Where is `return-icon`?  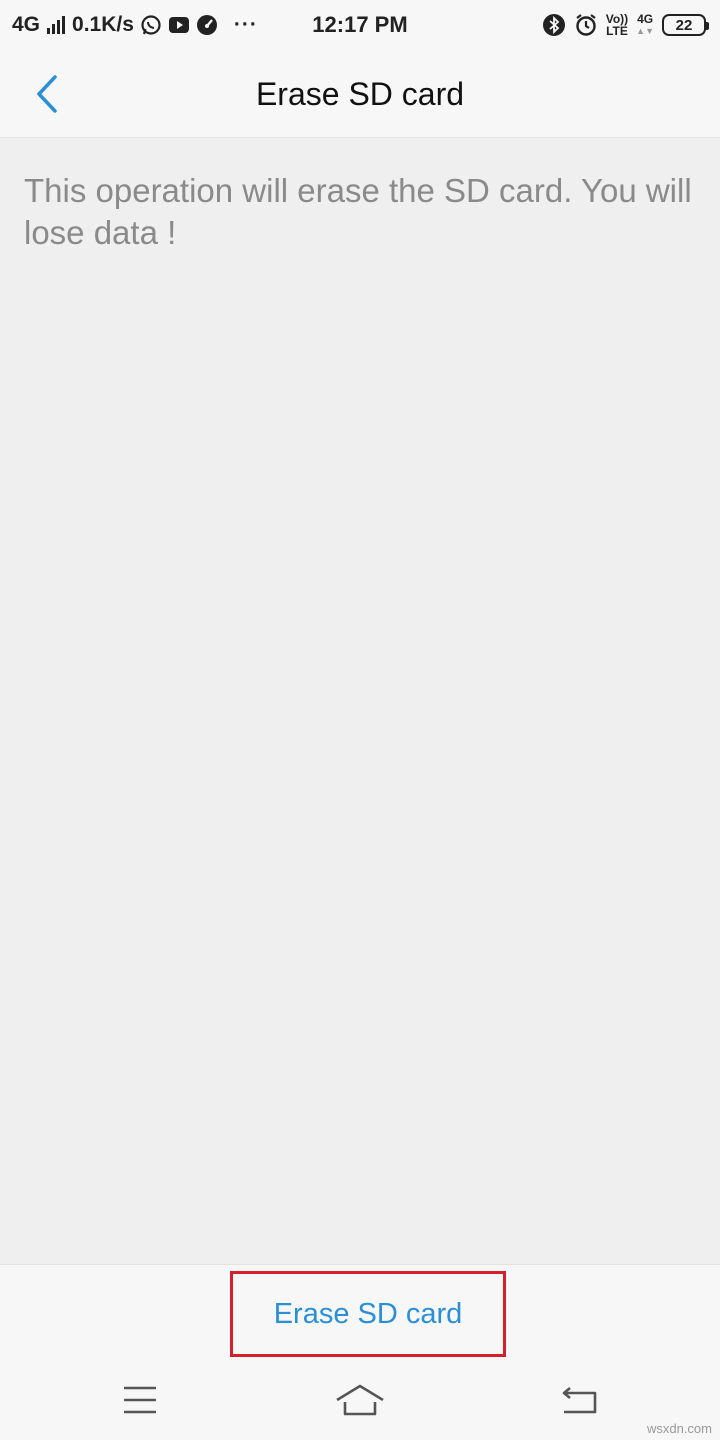
return-icon is located at coordinates (579, 1400).